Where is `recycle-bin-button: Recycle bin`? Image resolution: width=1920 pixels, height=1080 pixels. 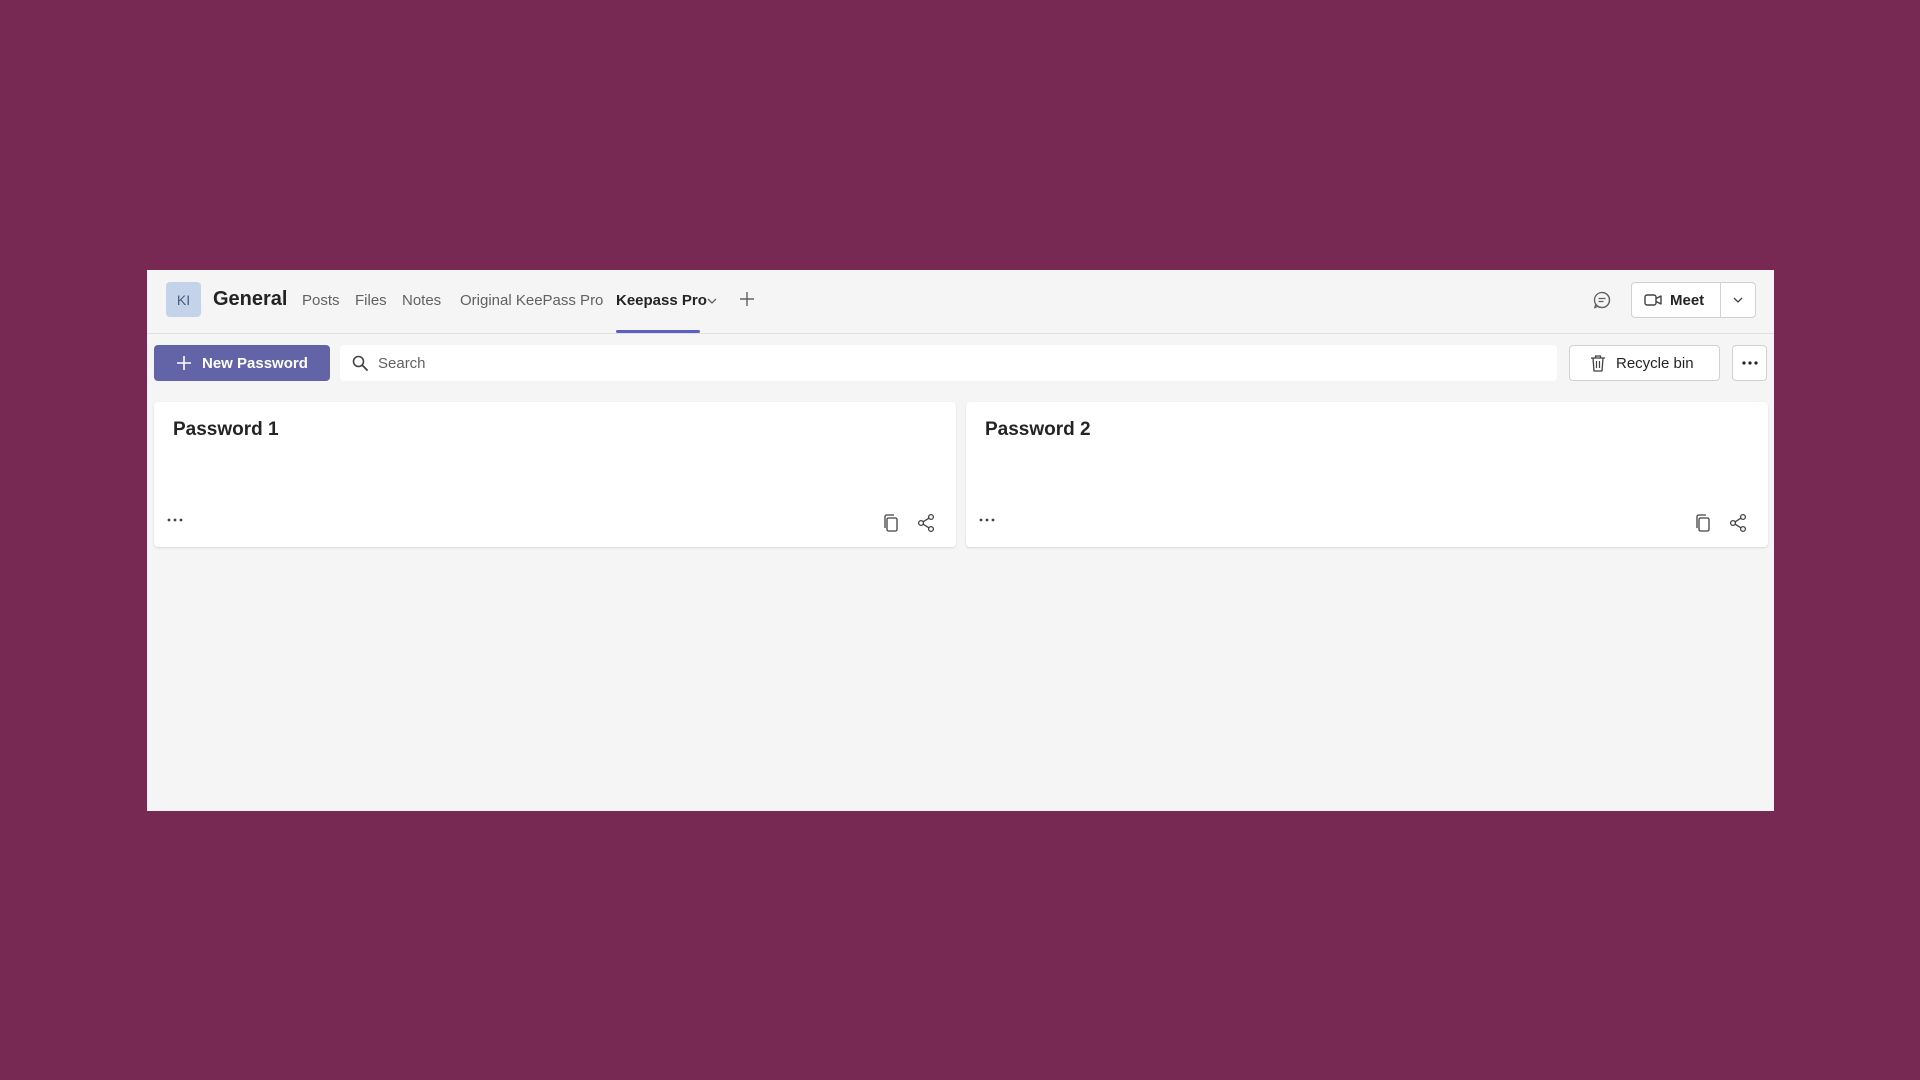 recycle-bin-button: Recycle bin is located at coordinates (1644, 363).